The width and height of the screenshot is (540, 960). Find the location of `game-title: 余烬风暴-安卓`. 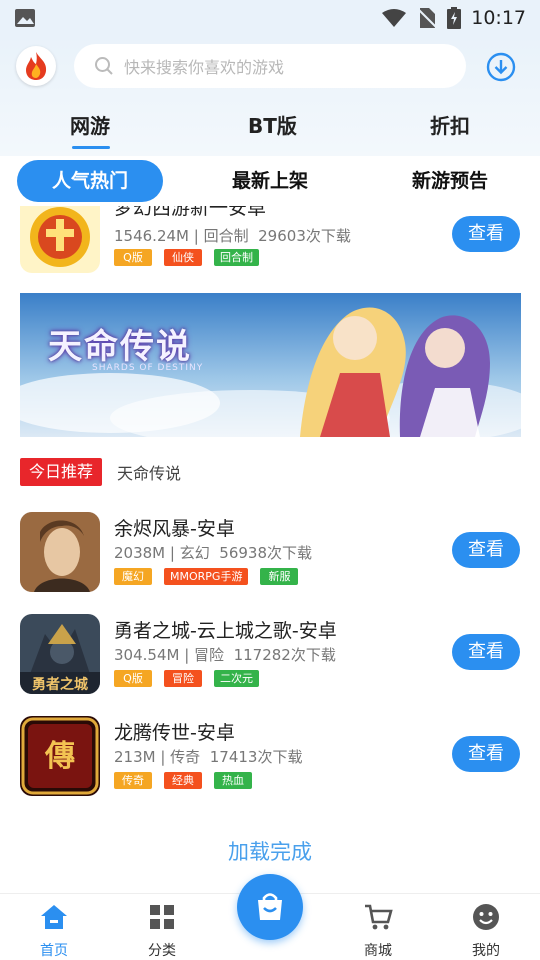

game-title: 余烬风暴-安卓 is located at coordinates (174, 529).